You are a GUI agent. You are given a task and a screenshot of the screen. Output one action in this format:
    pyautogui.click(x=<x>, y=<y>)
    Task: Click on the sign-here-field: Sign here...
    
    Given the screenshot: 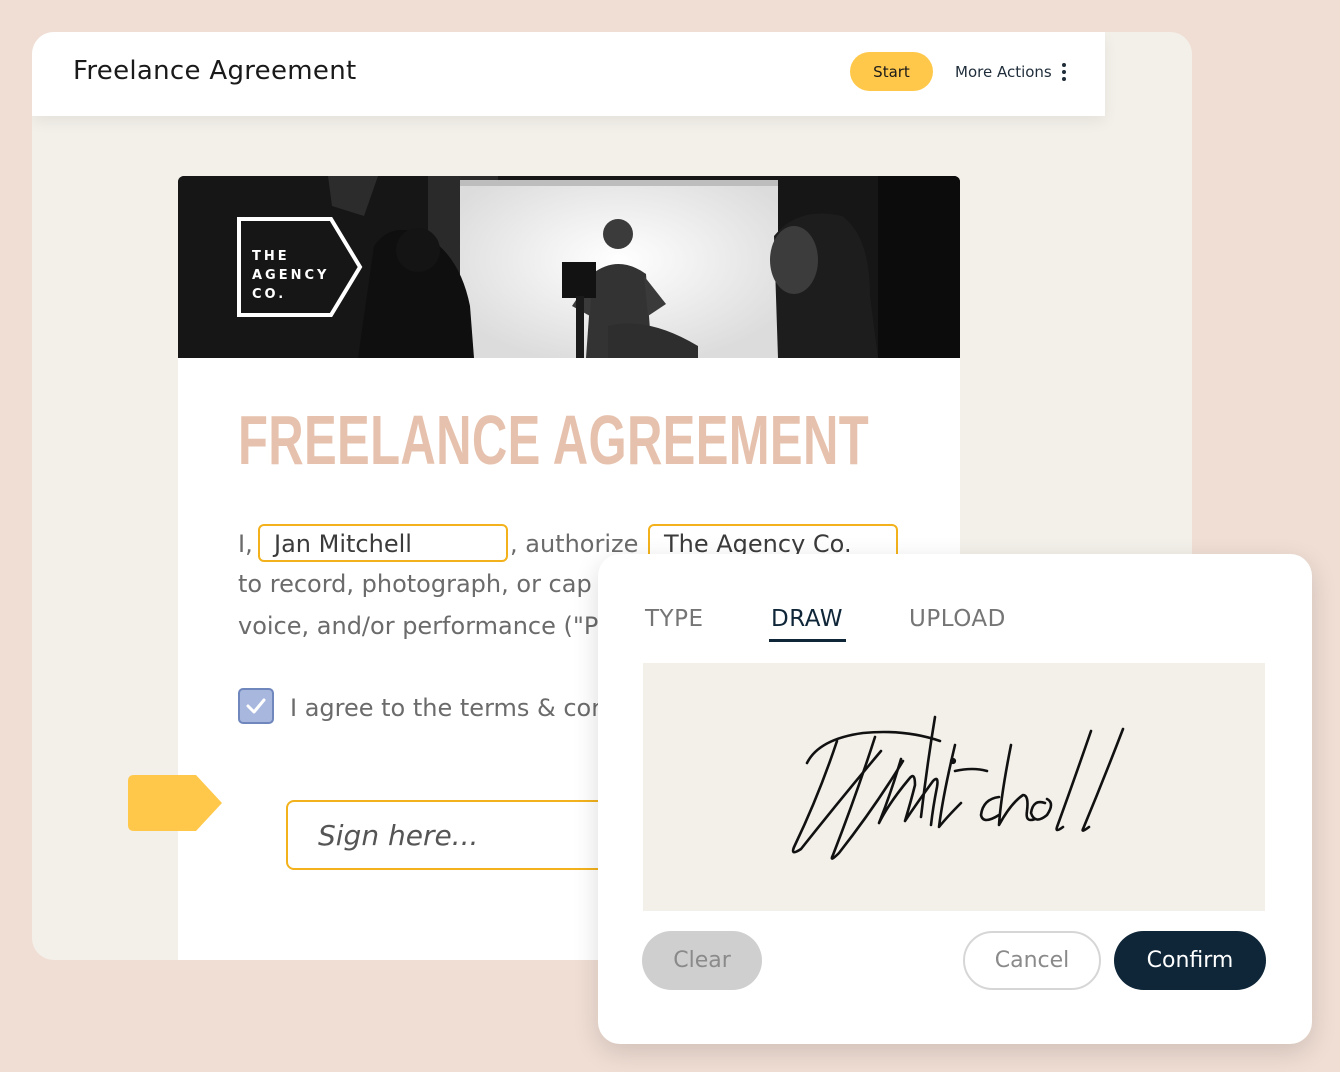 What is the action you would take?
    pyautogui.click(x=466, y=835)
    